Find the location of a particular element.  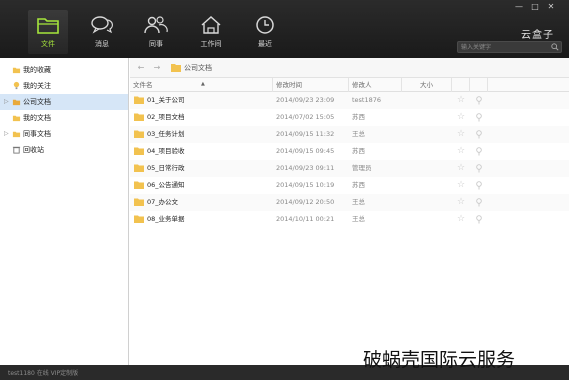

nav-files-label: 文件 is located at coordinates (48, 44).